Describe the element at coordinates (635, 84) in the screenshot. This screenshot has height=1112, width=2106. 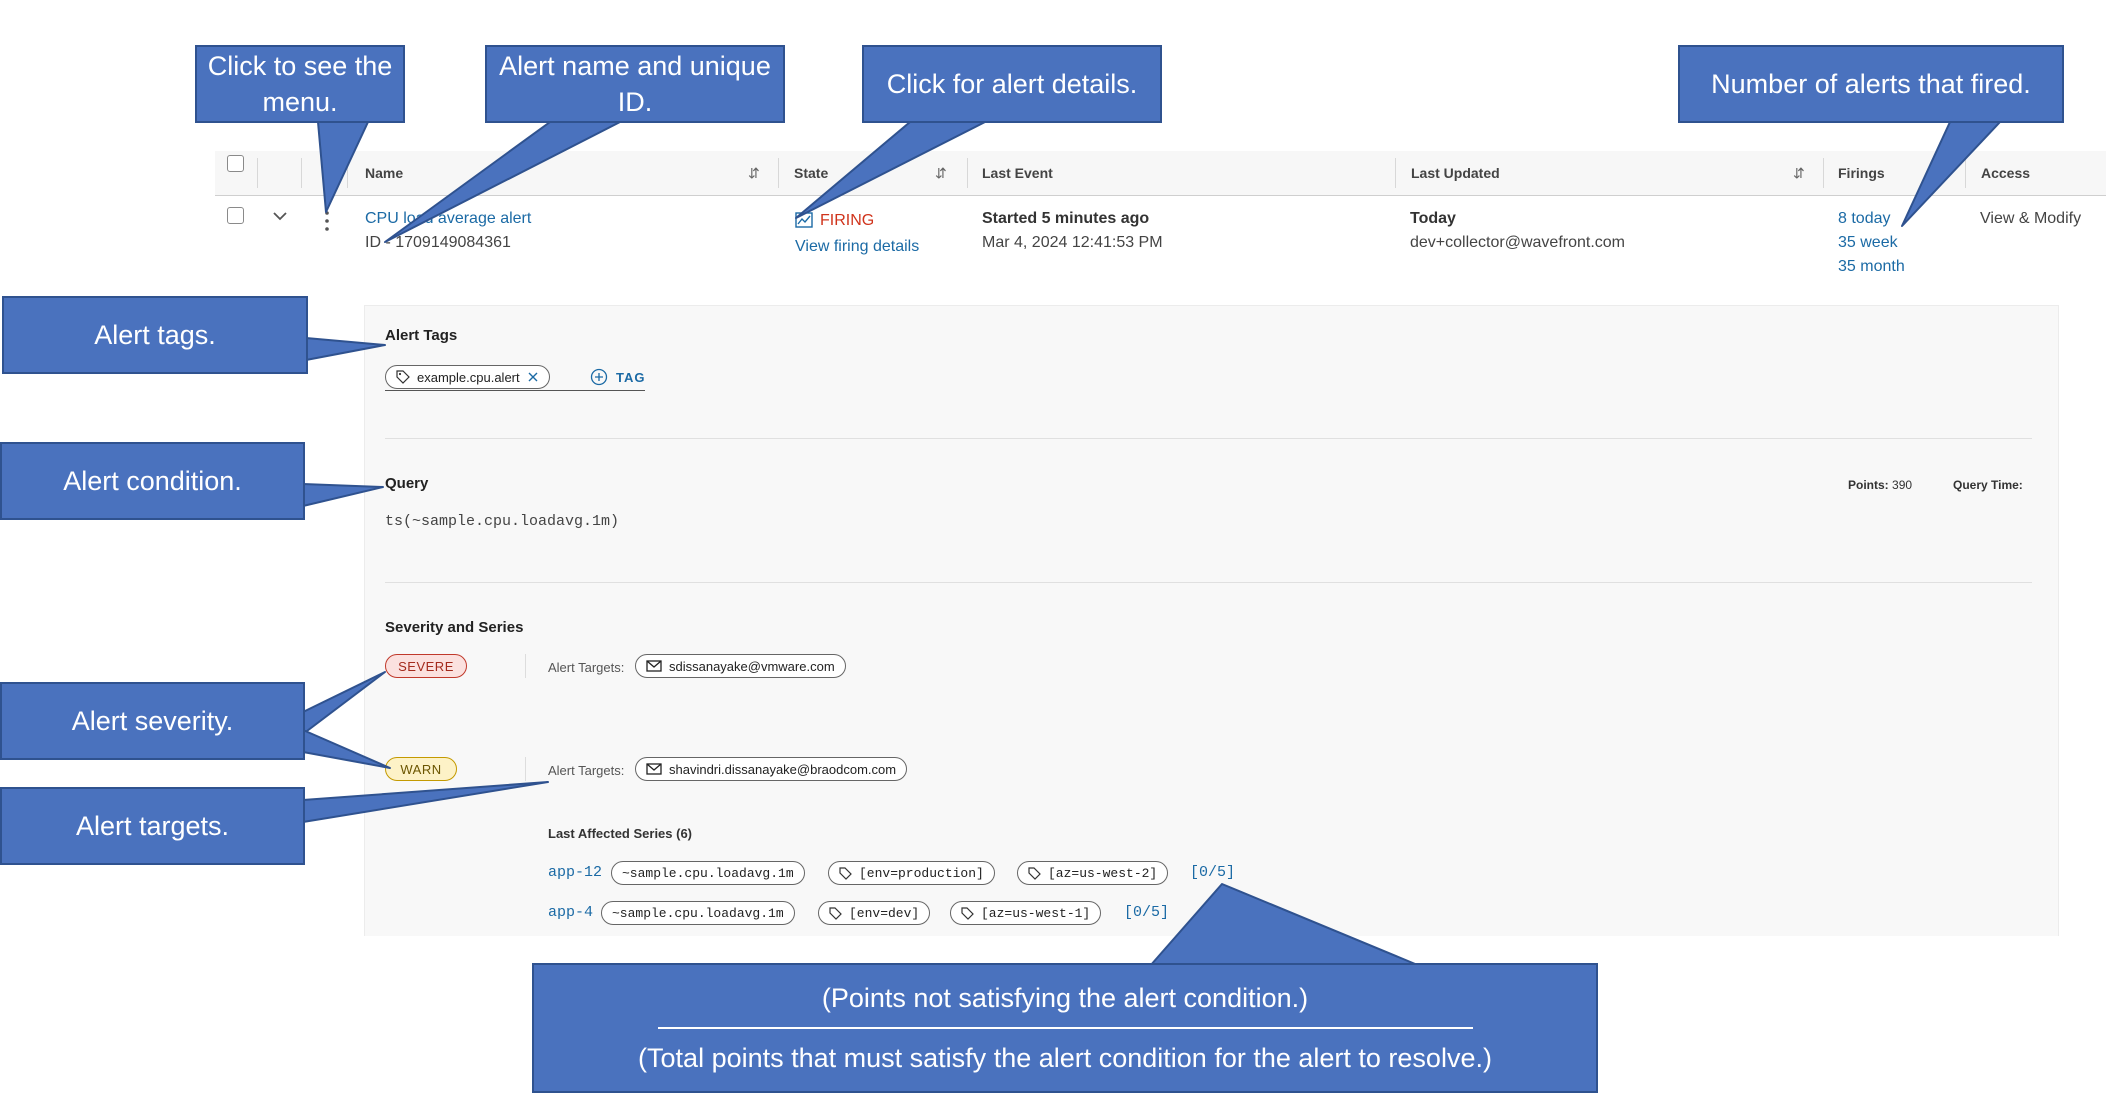
I see `callout-name: Alert name and unique ID.` at that location.